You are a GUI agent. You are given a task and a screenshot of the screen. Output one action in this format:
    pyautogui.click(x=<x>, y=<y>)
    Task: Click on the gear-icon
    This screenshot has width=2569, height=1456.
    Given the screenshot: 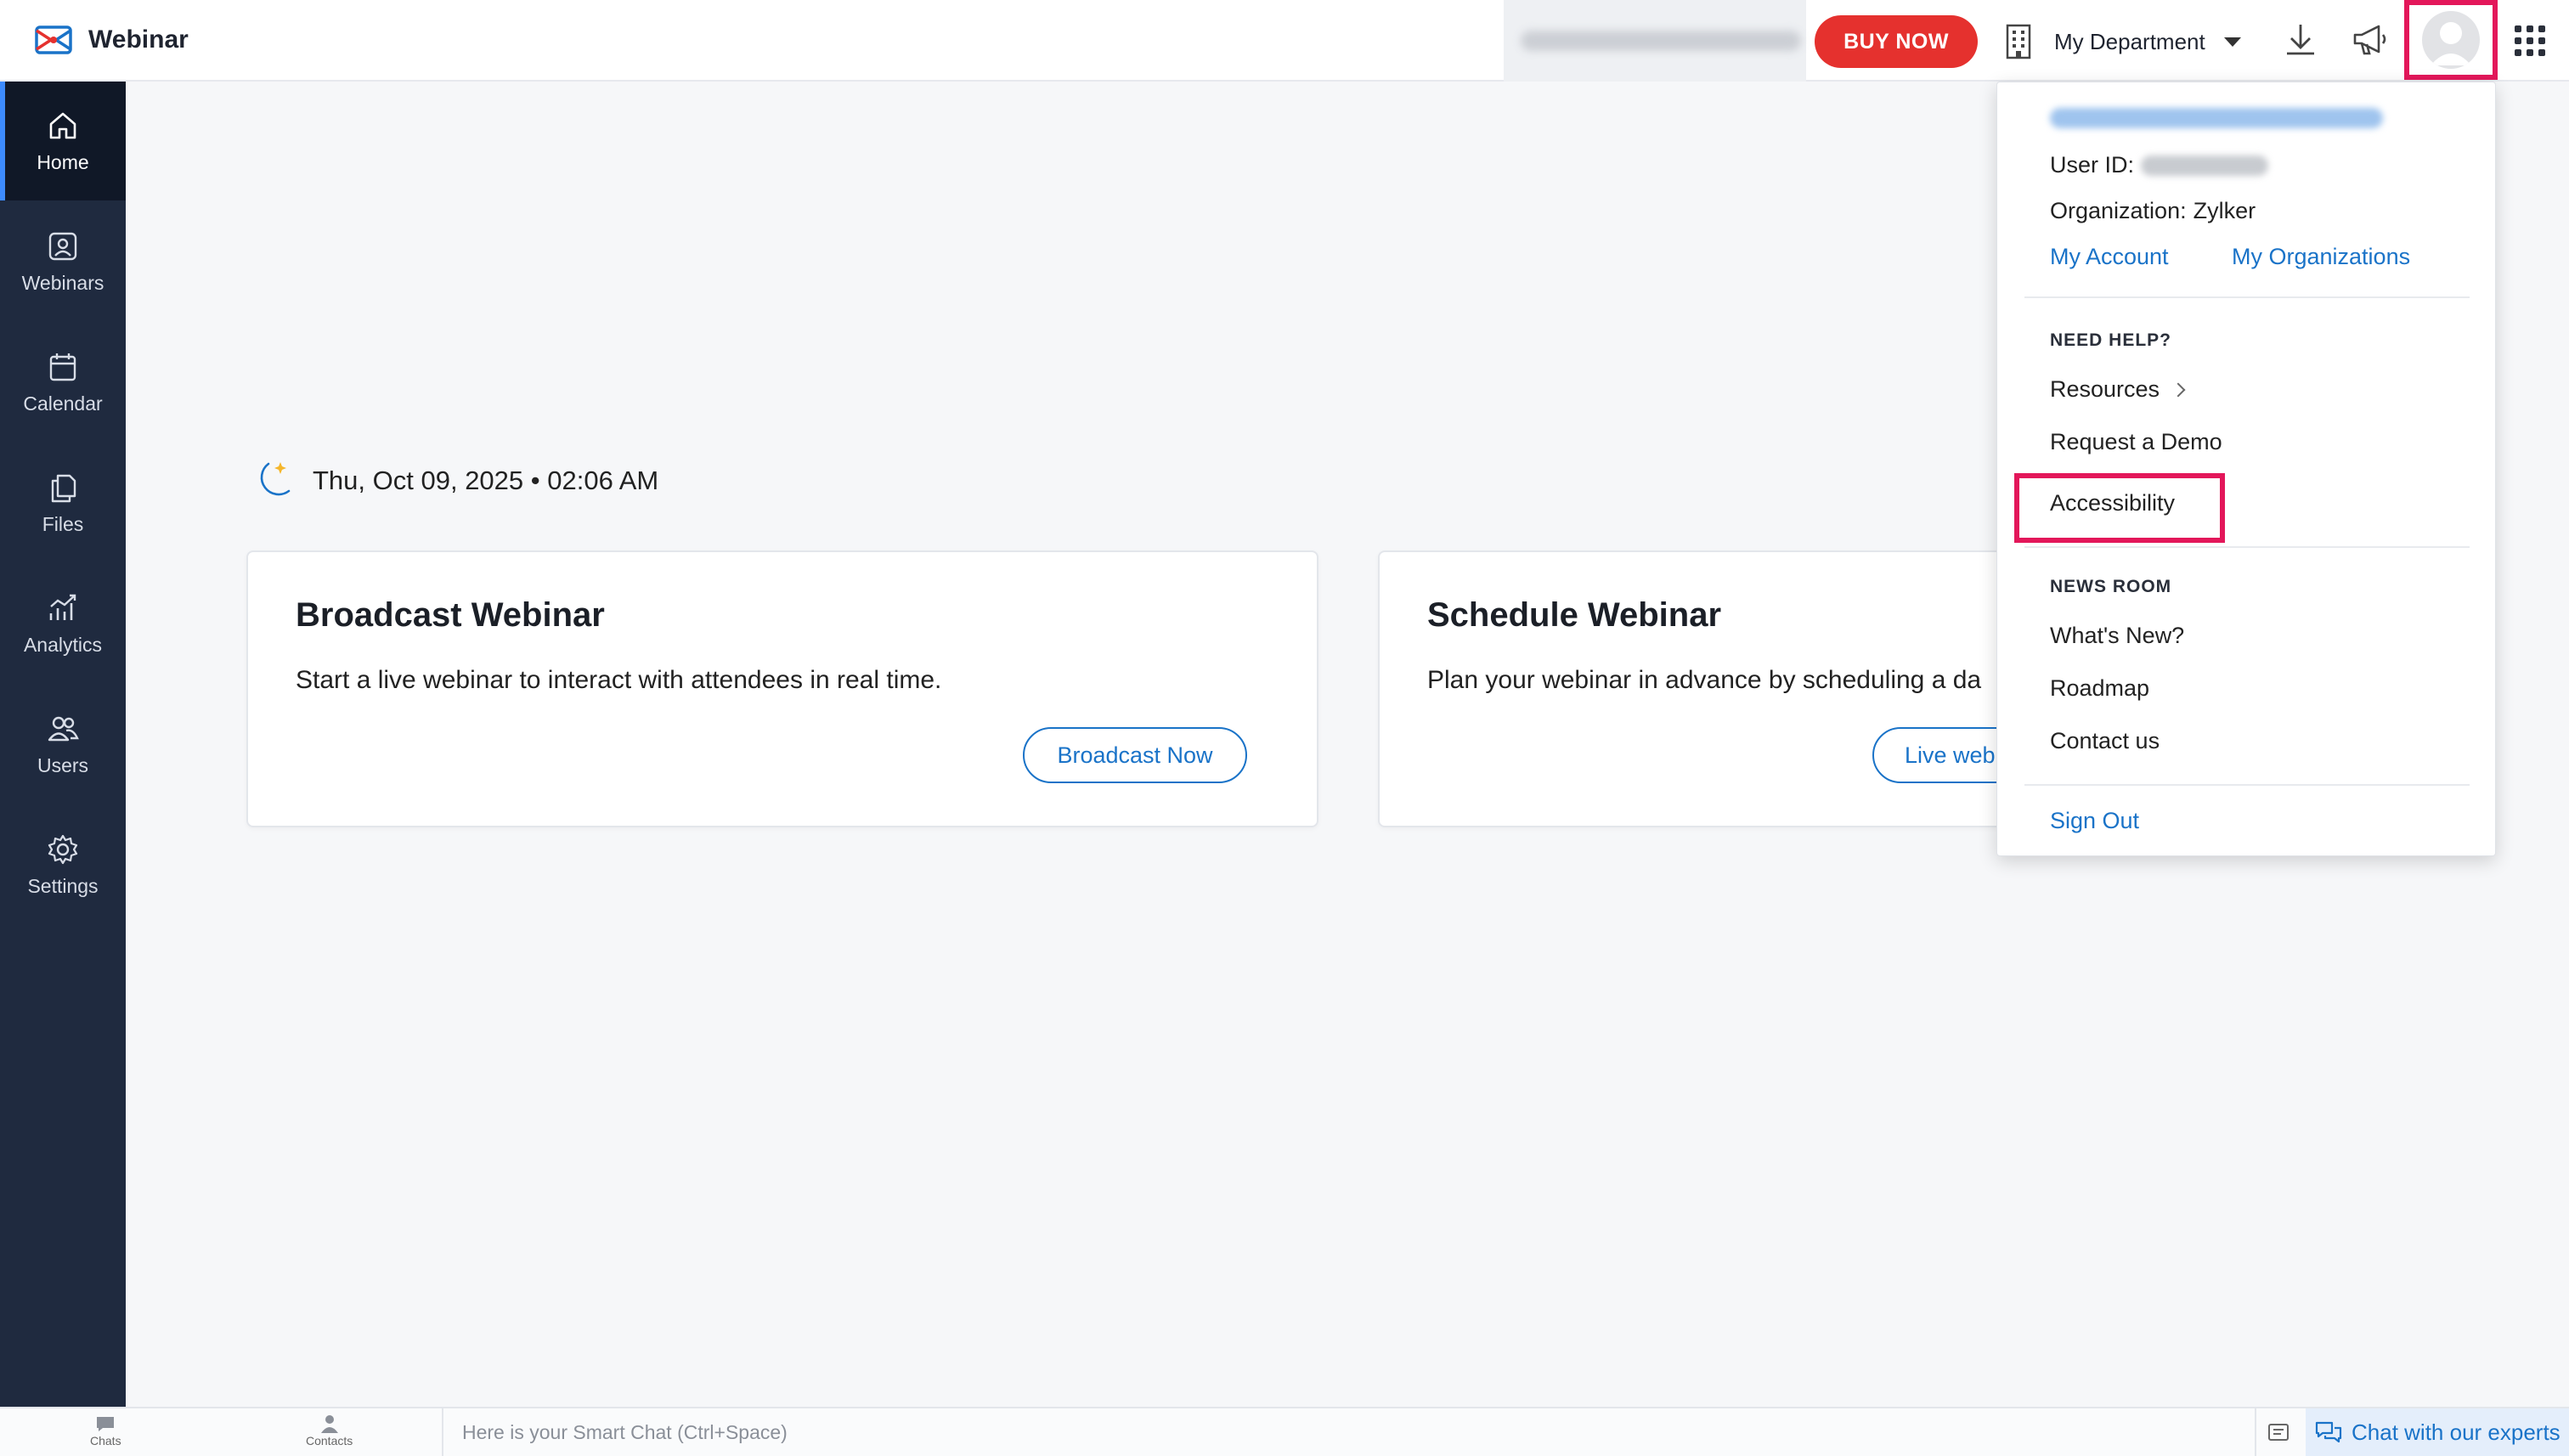 What is the action you would take?
    pyautogui.click(x=63, y=849)
    